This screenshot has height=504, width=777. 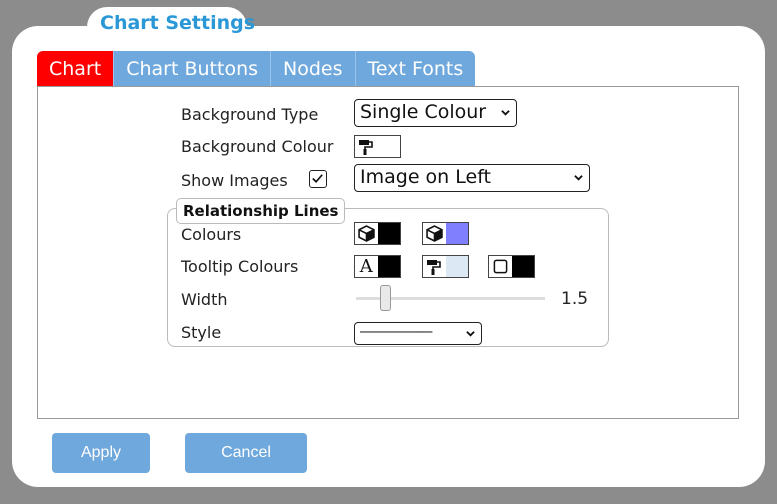 What do you see at coordinates (76, 68) in the screenshot?
I see `tab-chart: Chart` at bounding box center [76, 68].